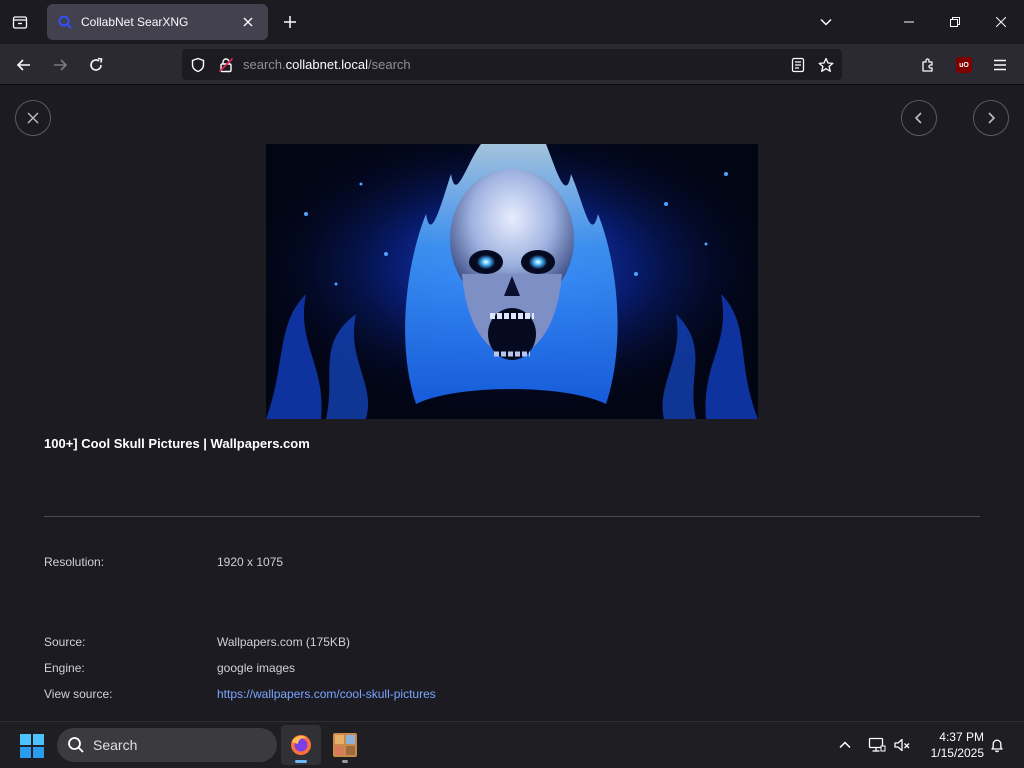 This screenshot has height=768, width=1024. I want to click on chevron-left-icon, so click(918, 118).